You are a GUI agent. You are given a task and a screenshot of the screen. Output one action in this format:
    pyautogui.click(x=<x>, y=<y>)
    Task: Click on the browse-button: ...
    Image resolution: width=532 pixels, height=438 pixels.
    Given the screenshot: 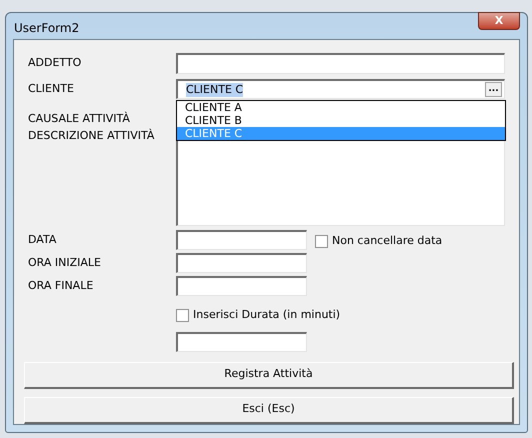 What is the action you would take?
    pyautogui.click(x=493, y=89)
    